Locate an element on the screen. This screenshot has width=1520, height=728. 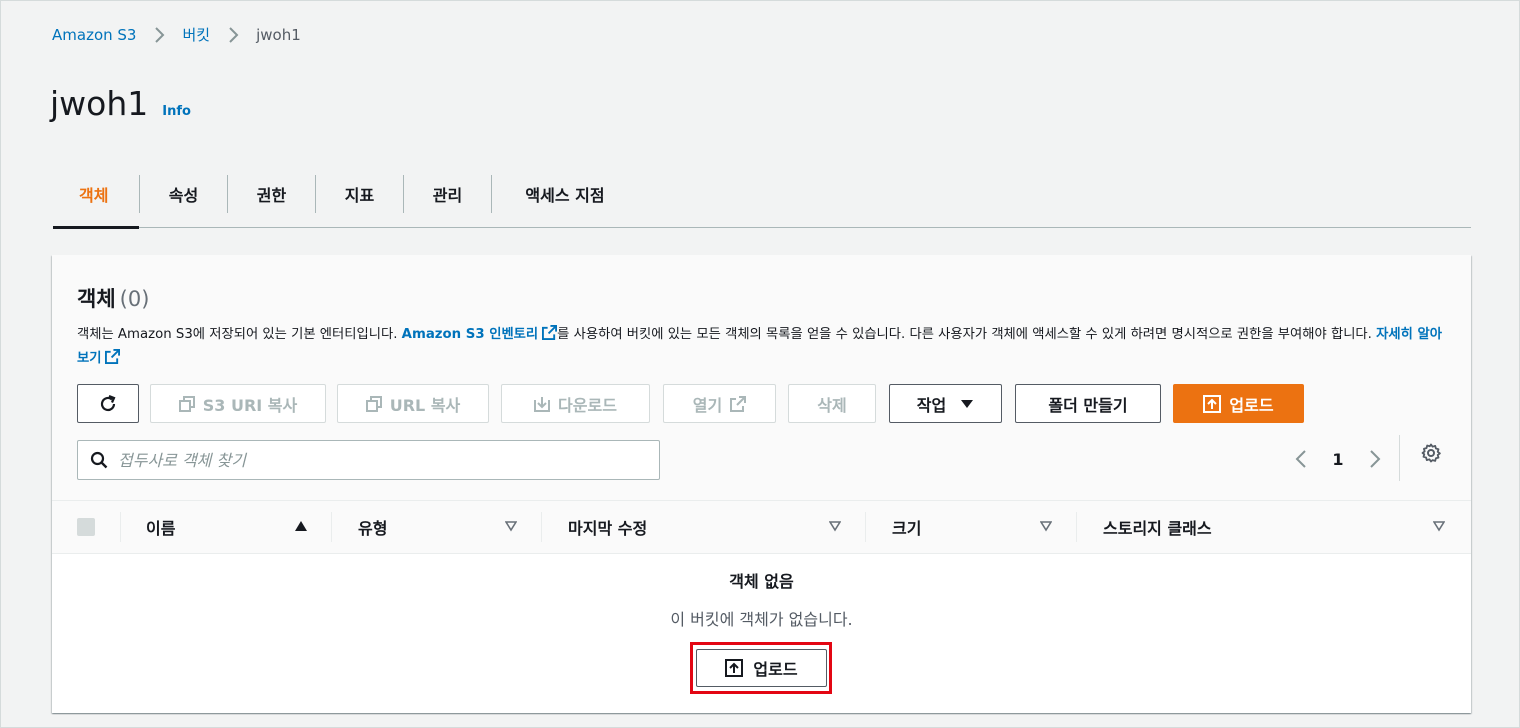
tab-management: 관리 is located at coordinates (447, 194).